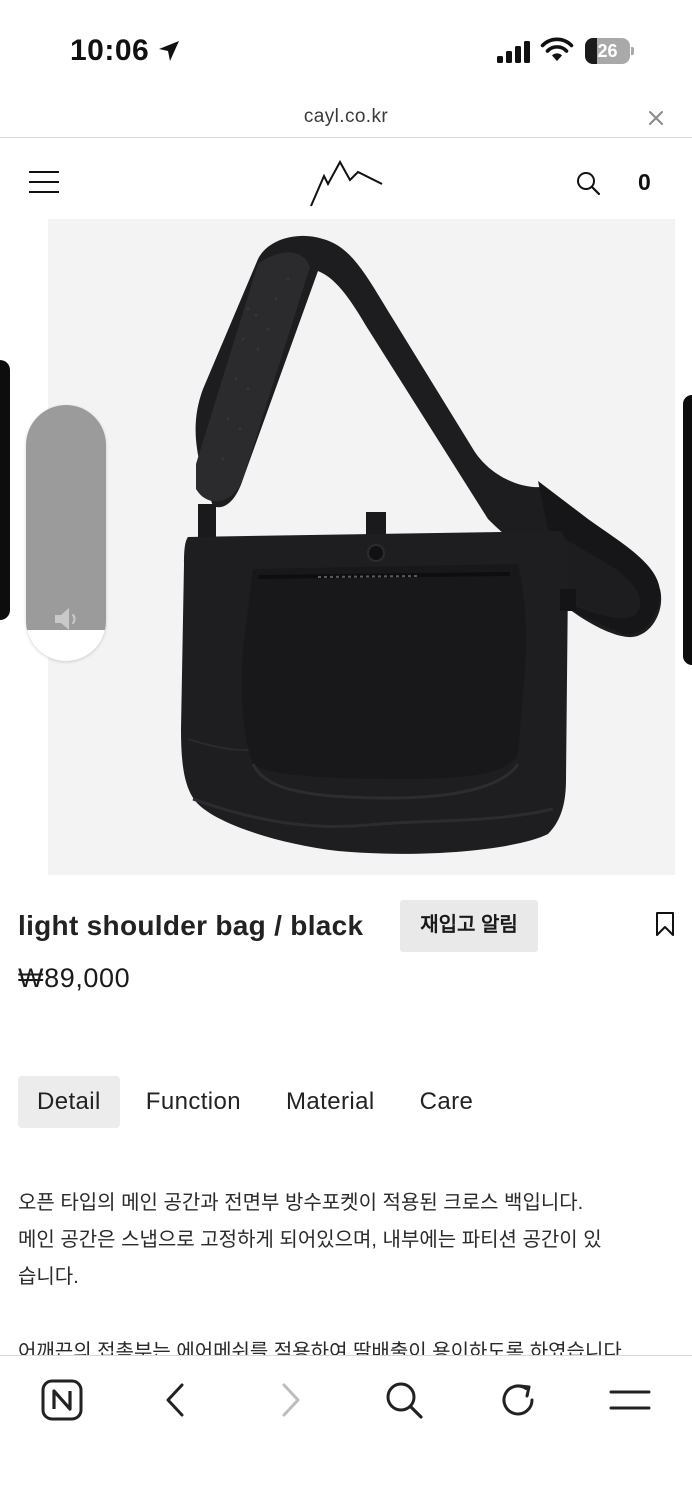 The height and width of the screenshot is (1500, 692). I want to click on bookmark-icon, so click(665, 924).